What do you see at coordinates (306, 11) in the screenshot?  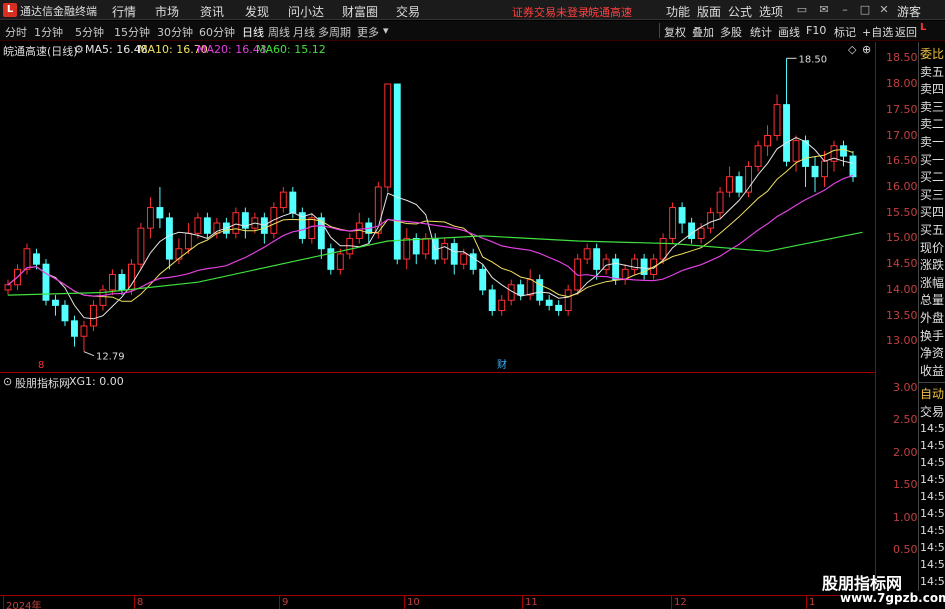 I see `menu-ask: 问小达` at bounding box center [306, 11].